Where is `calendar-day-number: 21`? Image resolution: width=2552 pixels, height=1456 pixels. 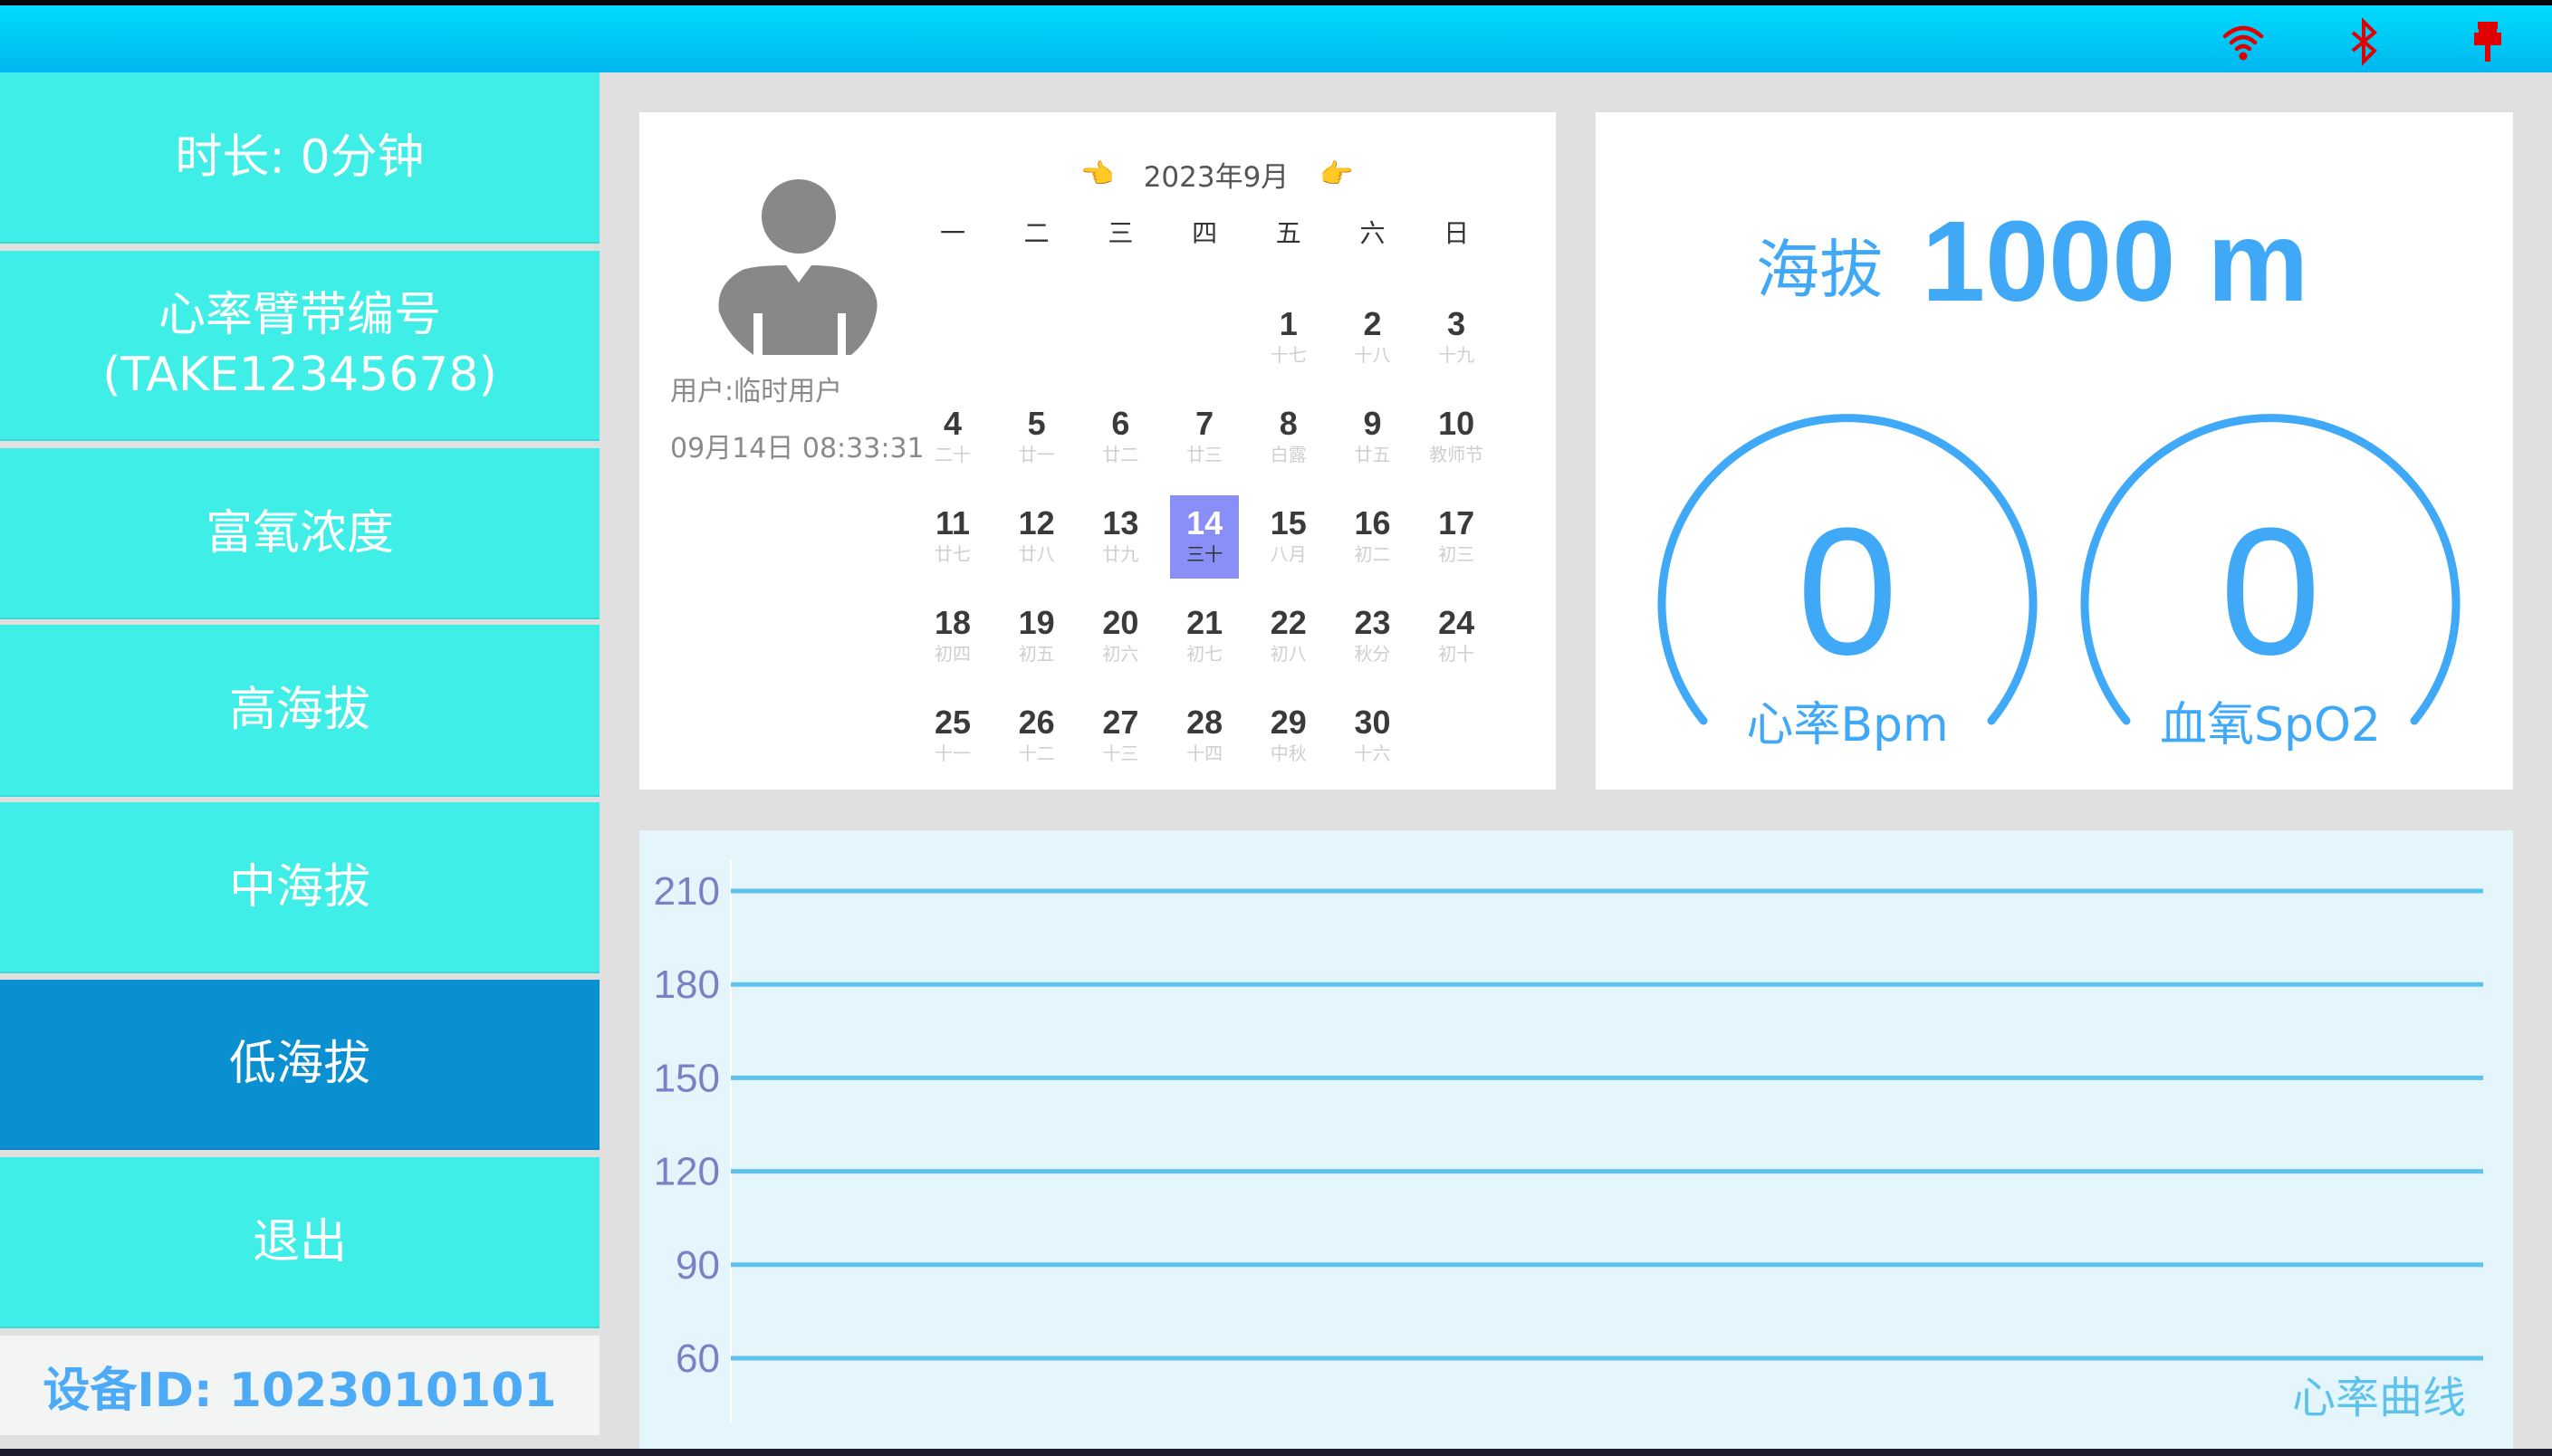
calendar-day-number: 21 is located at coordinates (1204, 623).